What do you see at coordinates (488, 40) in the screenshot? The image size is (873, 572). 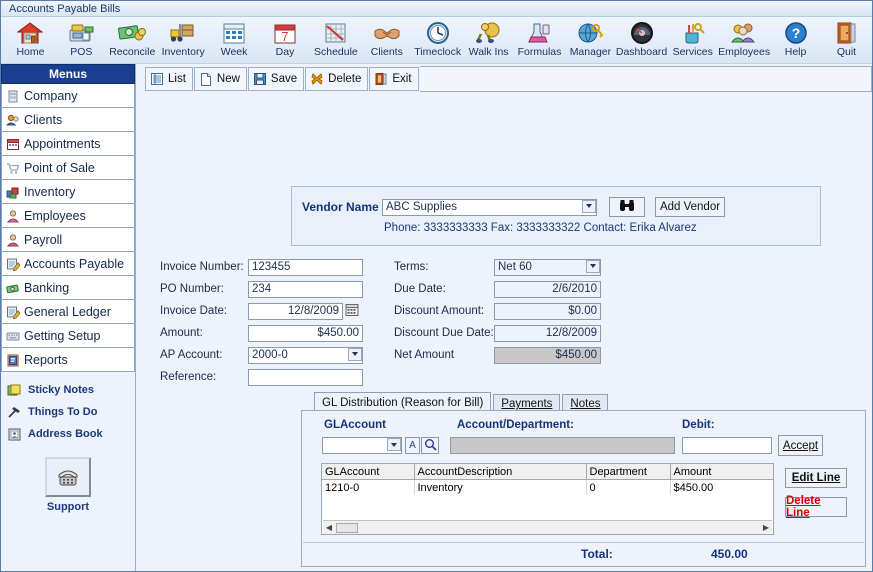 I see `toolbar-button-walkins: Walk Ins` at bounding box center [488, 40].